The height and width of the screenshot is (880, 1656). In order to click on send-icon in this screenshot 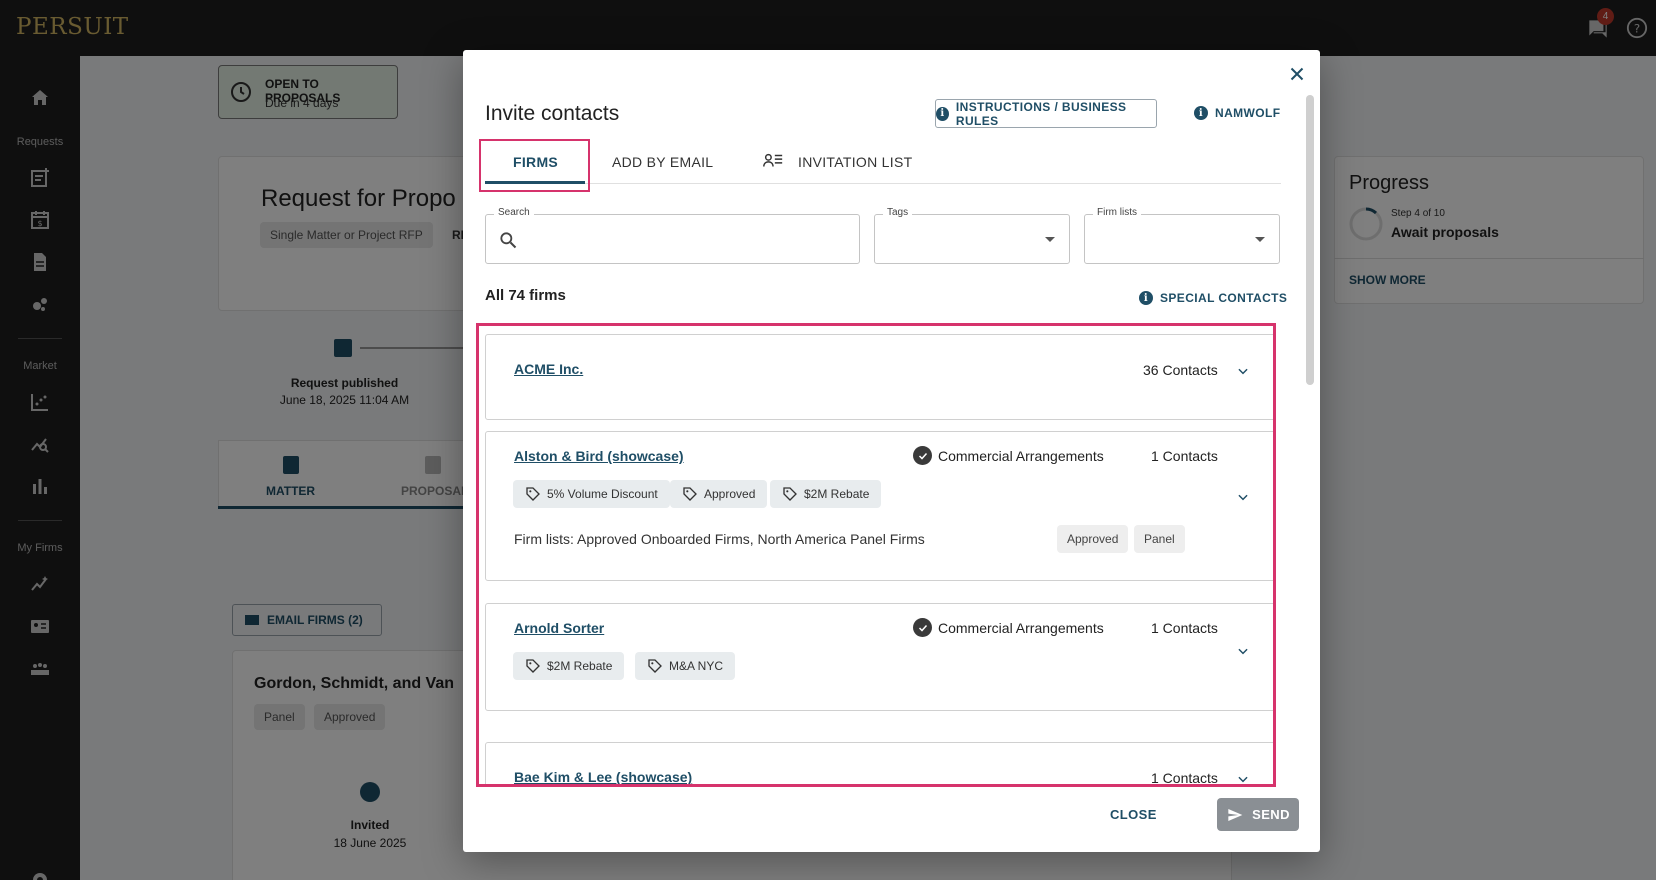, I will do `click(1235, 814)`.